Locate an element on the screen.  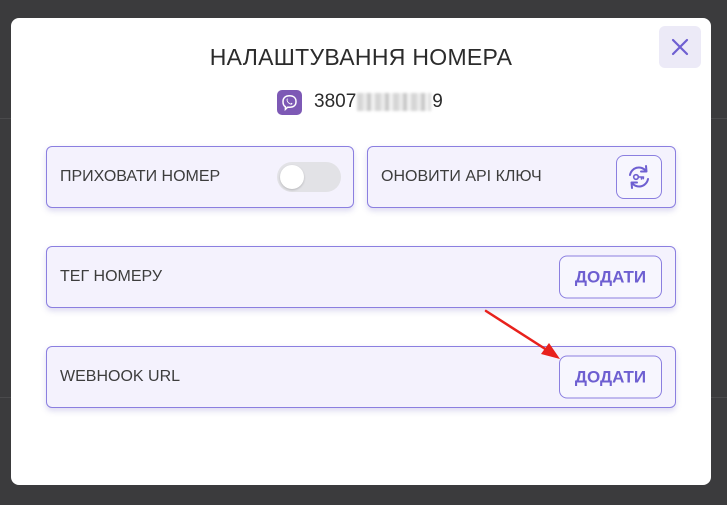
webhook-url-card: WEBHOOK URL ДОДАТИ is located at coordinates (361, 377).